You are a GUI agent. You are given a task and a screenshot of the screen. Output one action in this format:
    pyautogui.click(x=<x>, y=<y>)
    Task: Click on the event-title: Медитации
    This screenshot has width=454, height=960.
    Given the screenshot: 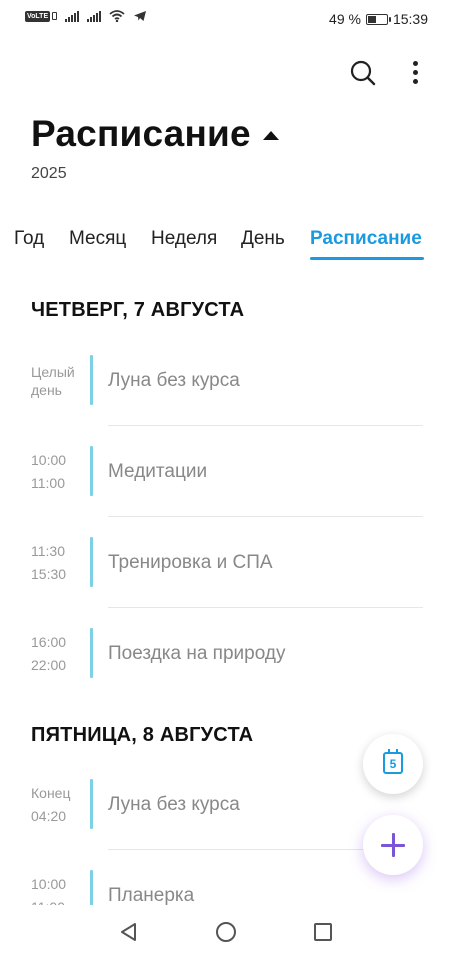 What is the action you would take?
    pyautogui.click(x=158, y=471)
    